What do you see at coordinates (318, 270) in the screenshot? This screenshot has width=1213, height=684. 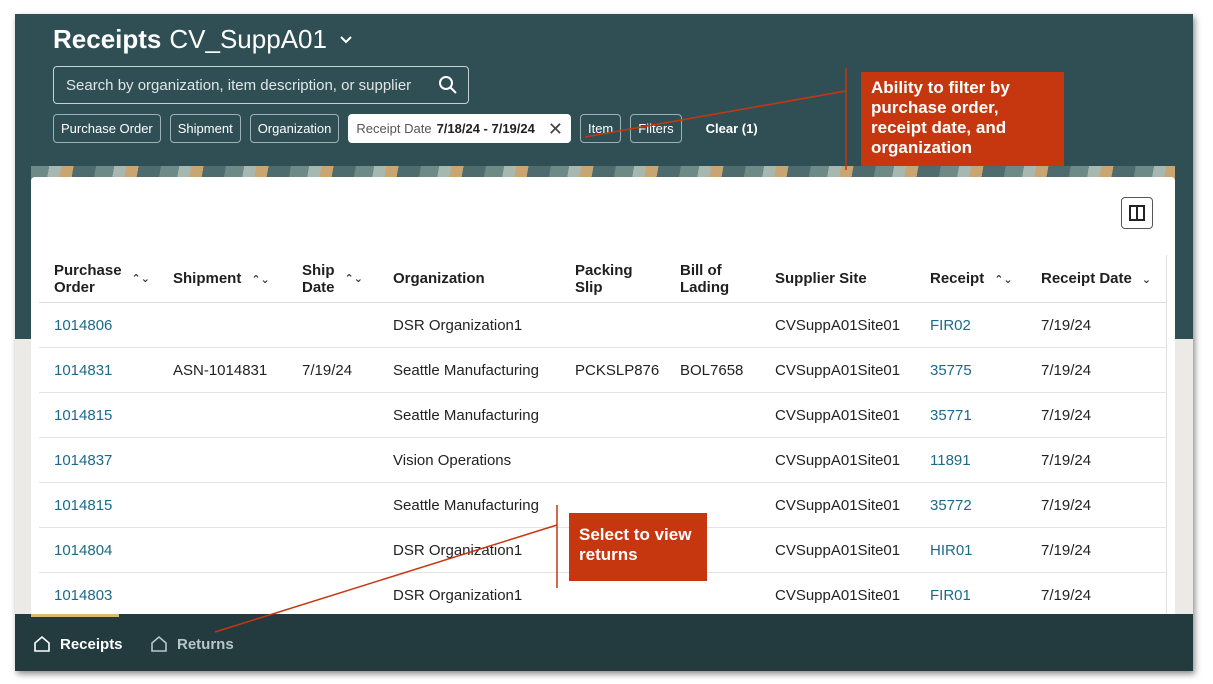 I see `header-label: Ship` at bounding box center [318, 270].